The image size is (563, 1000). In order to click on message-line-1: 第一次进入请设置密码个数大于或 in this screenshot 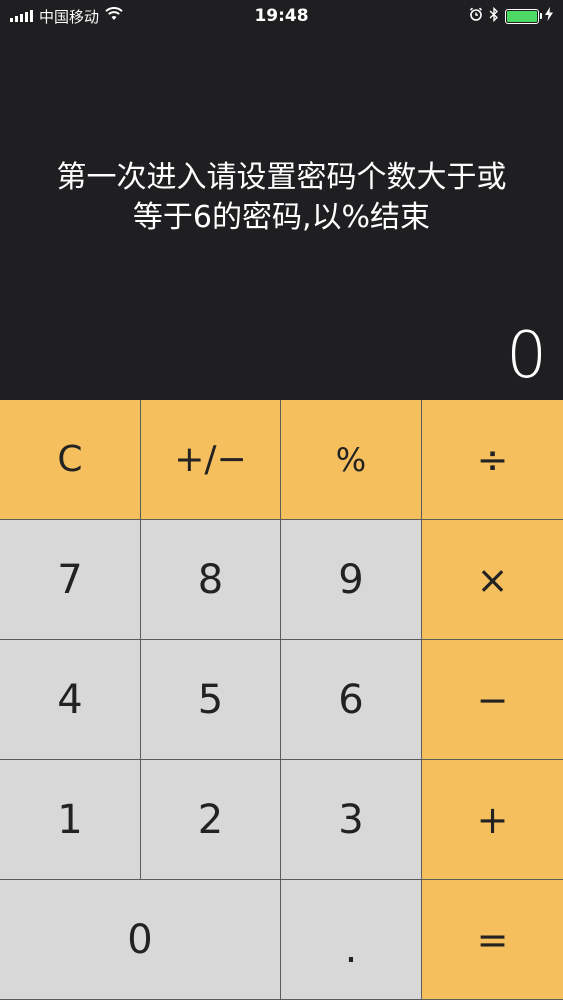, I will do `click(281, 177)`.